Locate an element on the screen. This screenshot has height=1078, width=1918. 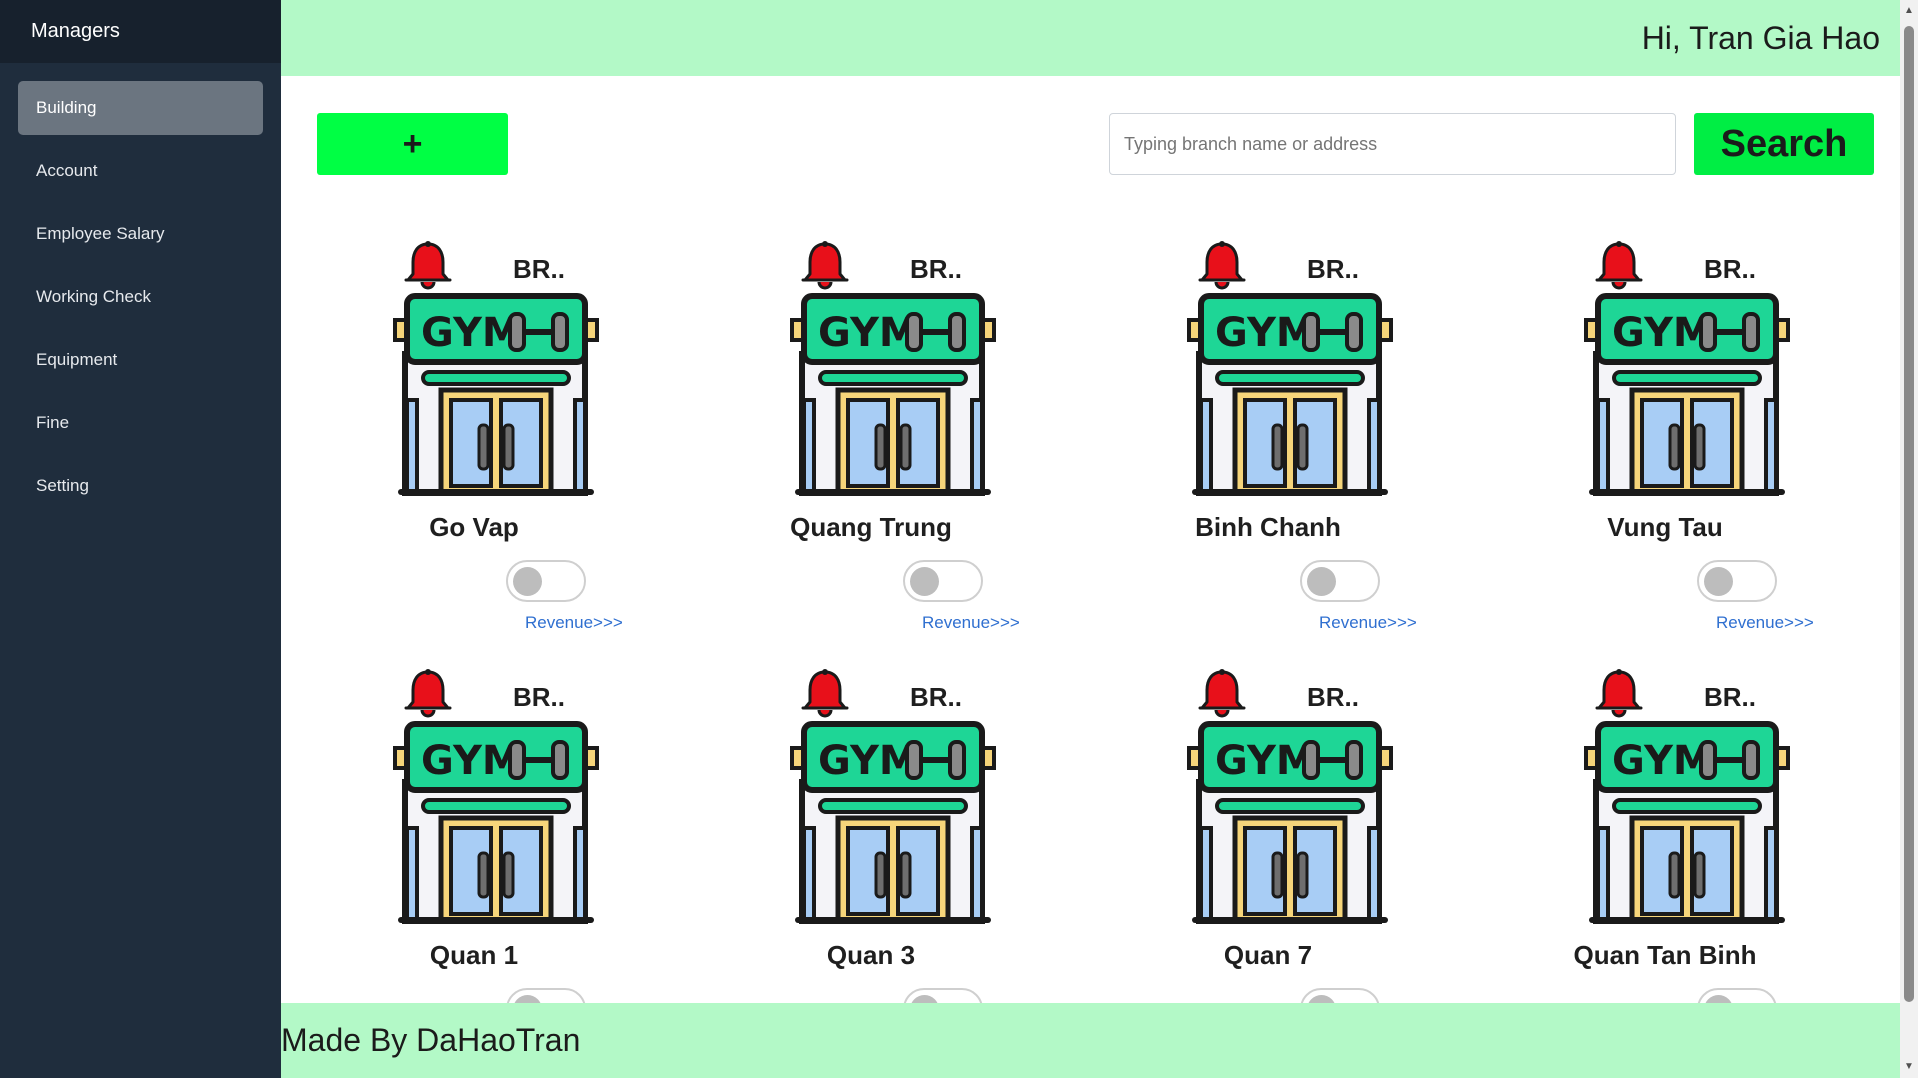
branch-name: Quan 1 is located at coordinates (474, 955).